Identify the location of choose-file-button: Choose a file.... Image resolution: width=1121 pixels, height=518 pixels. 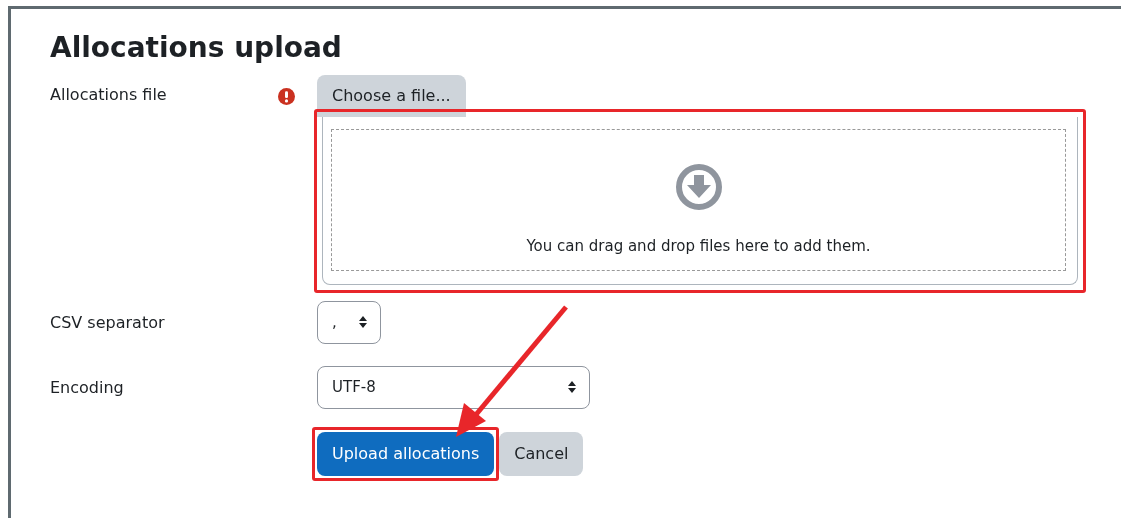
(391, 95).